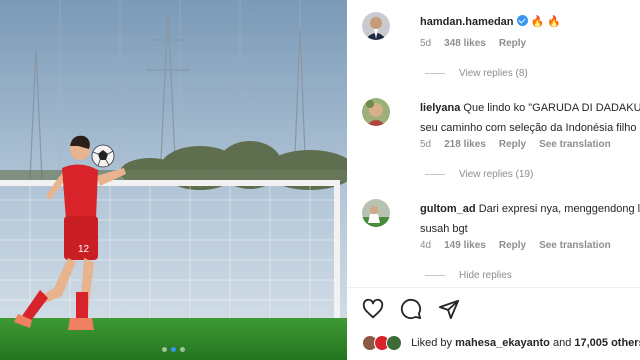 Image resolution: width=640 pixels, height=360 pixels. Describe the element at coordinates (467, 22) in the screenshot. I see `comment-username: hamdan.hamedan` at that location.